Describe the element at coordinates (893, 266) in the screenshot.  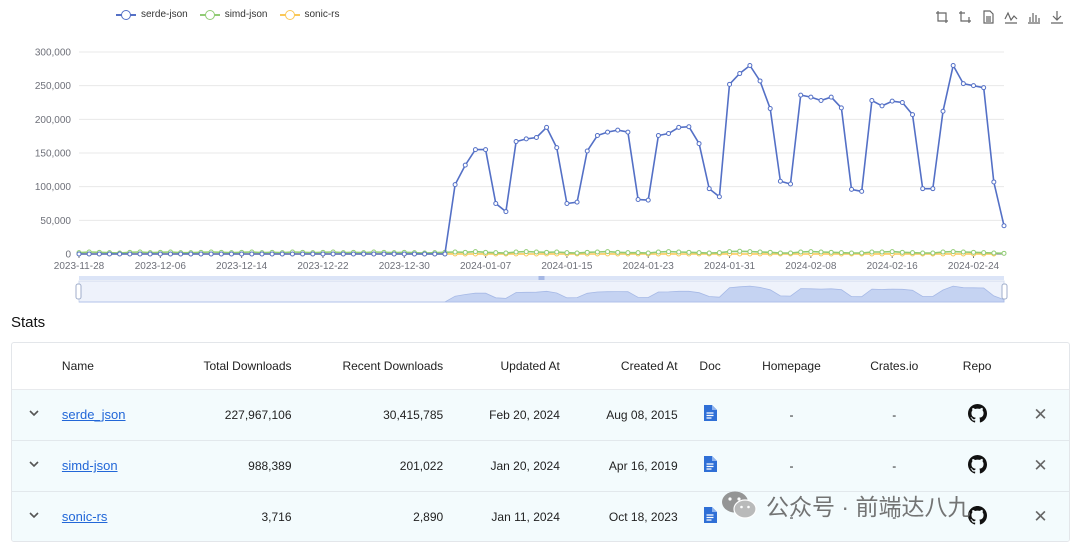
I see `x-tick-label: 2024-02-16` at that location.